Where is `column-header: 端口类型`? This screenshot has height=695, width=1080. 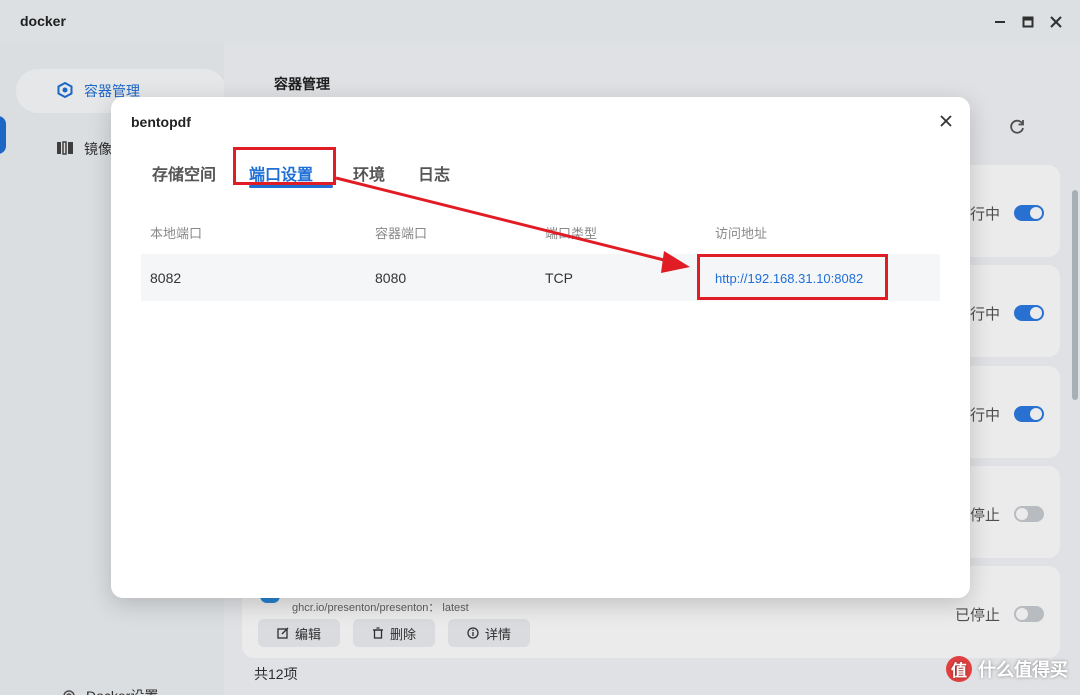
column-header: 端口类型 is located at coordinates (571, 233).